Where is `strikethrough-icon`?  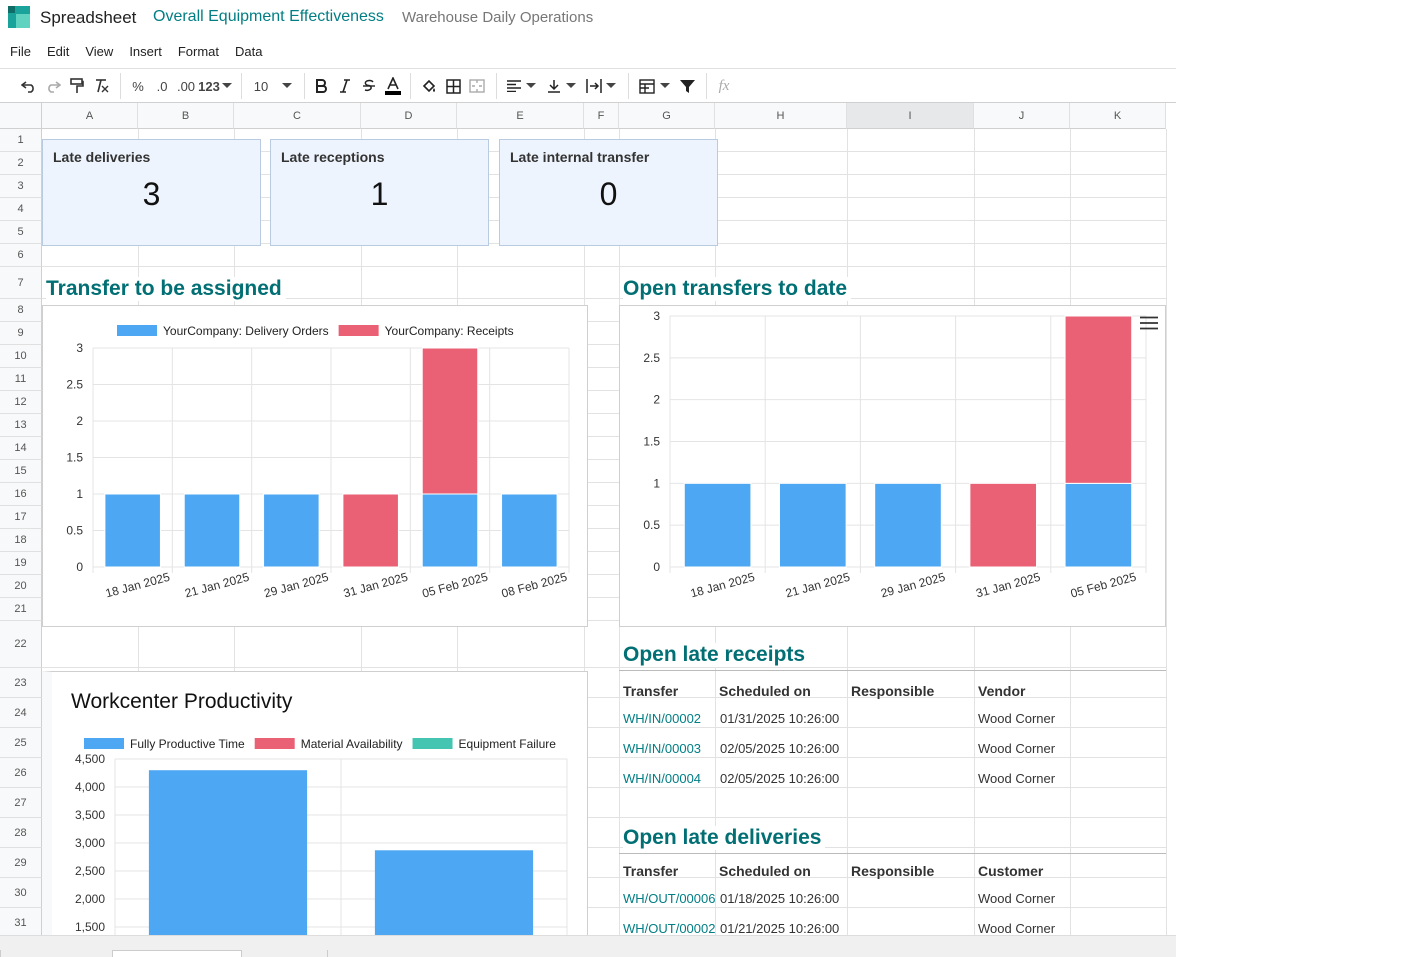 strikethrough-icon is located at coordinates (369, 86).